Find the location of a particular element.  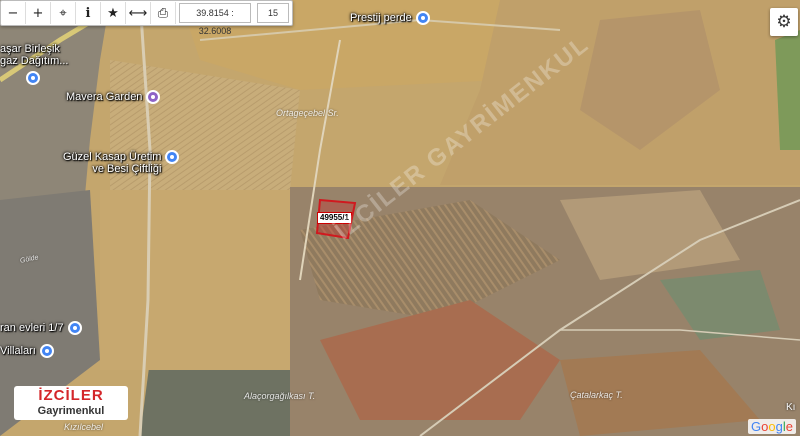

gear-icon: ⚙ is located at coordinates (784, 22).